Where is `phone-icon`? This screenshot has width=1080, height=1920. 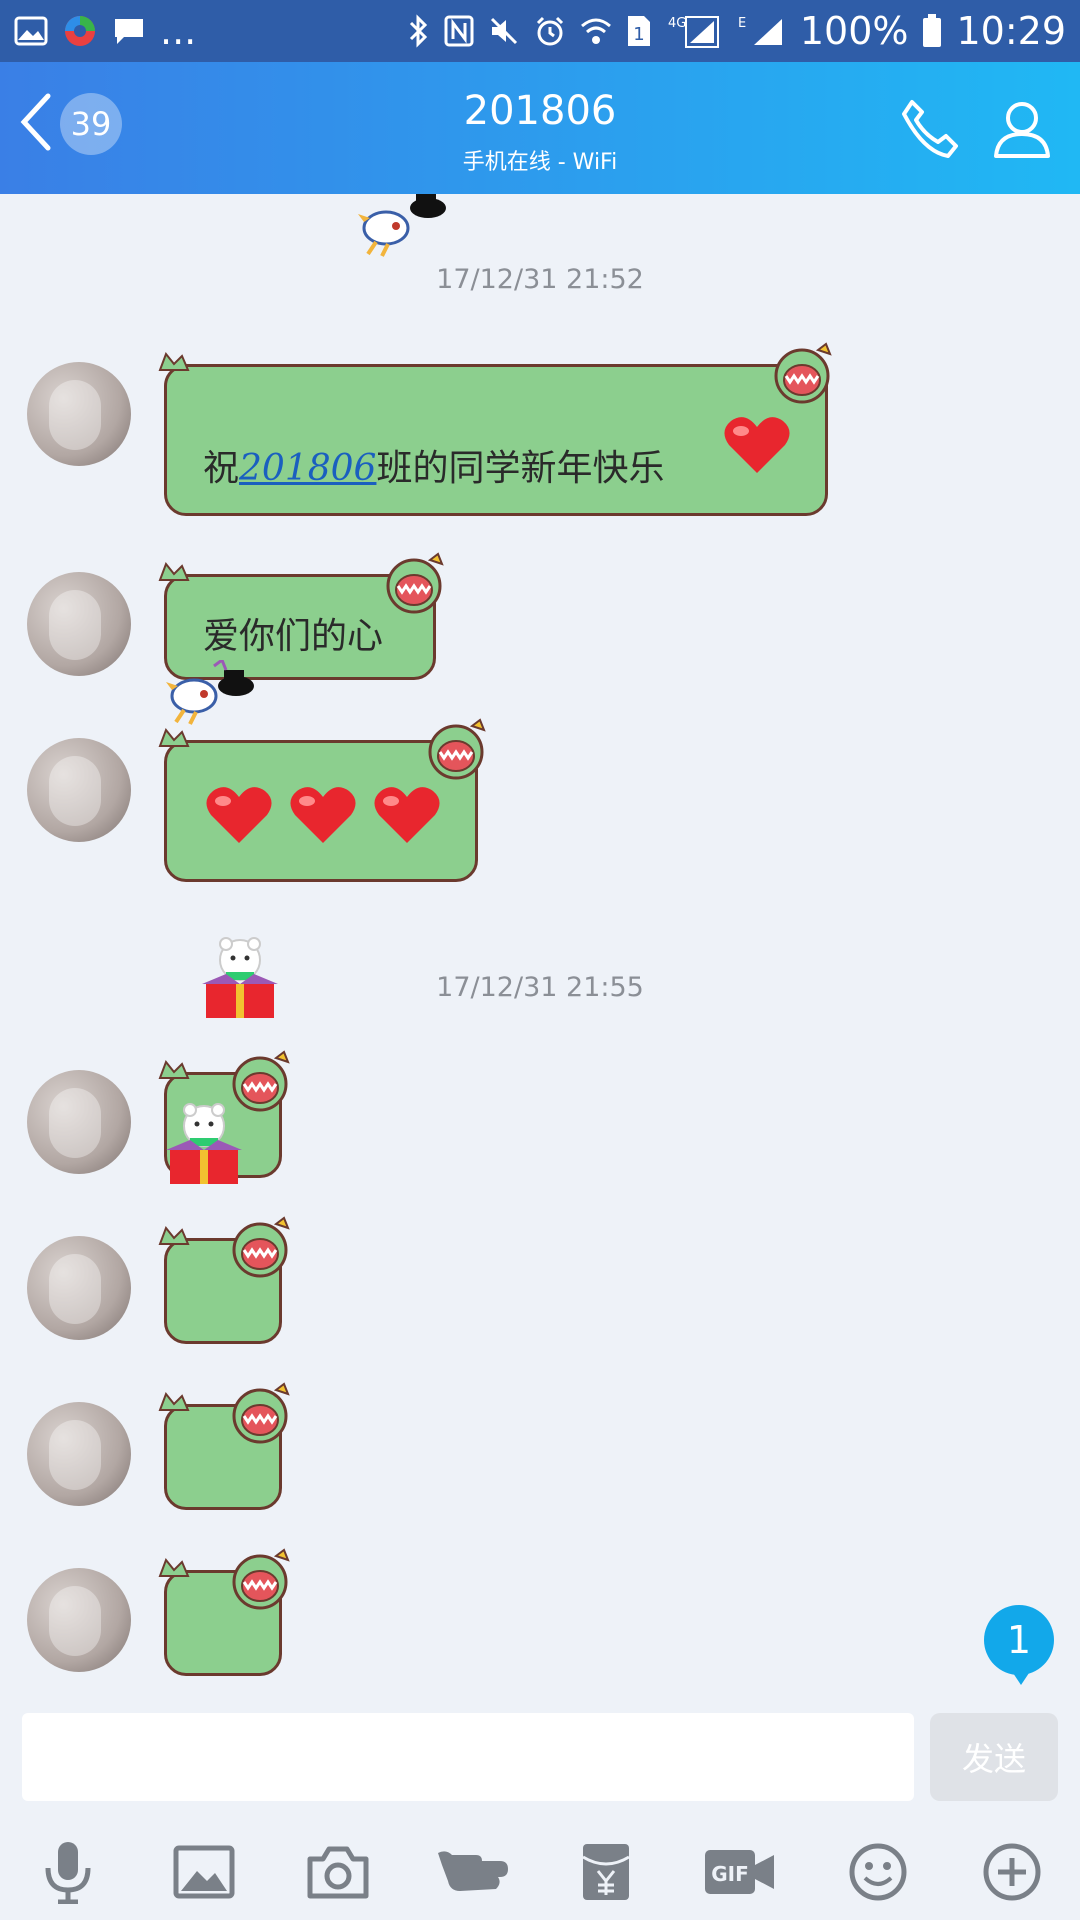 phone-icon is located at coordinates (930, 129).